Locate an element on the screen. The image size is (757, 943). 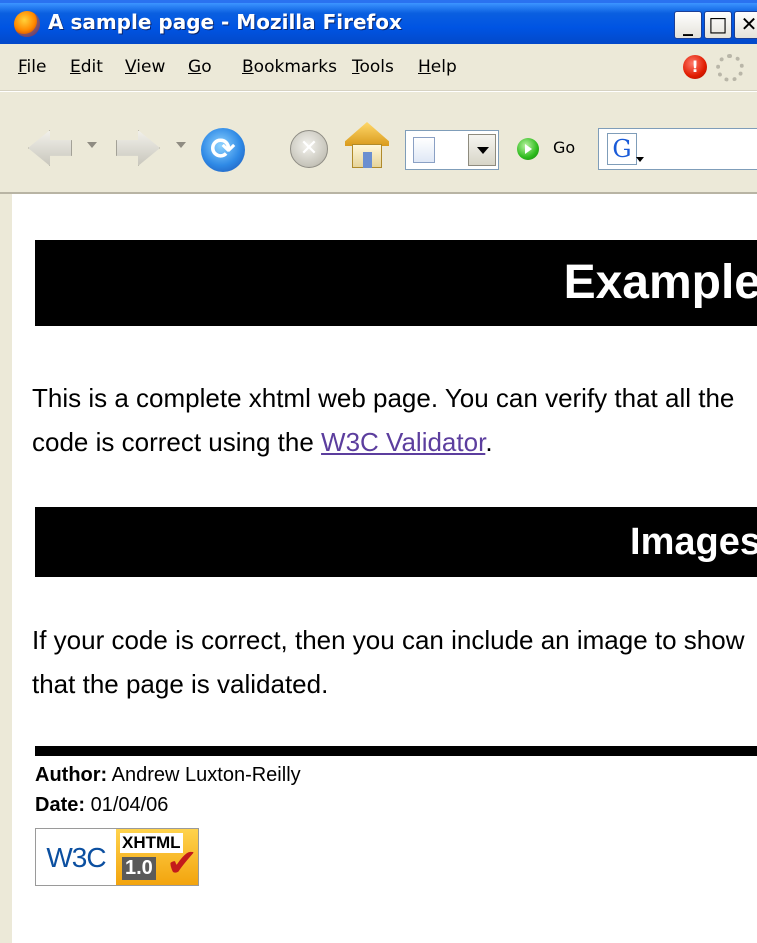
alert-icon: ! is located at coordinates (695, 67).